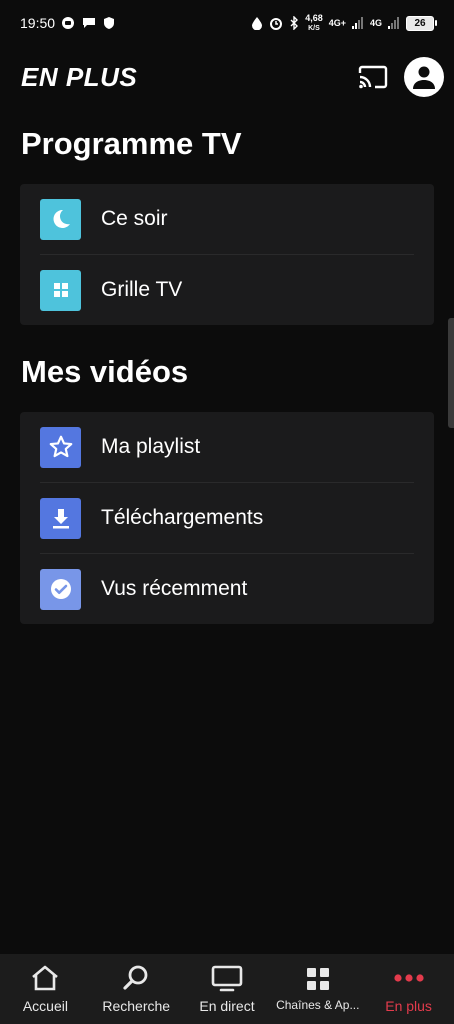  I want to click on list-item-telechargements: Téléchargements, so click(227, 518).